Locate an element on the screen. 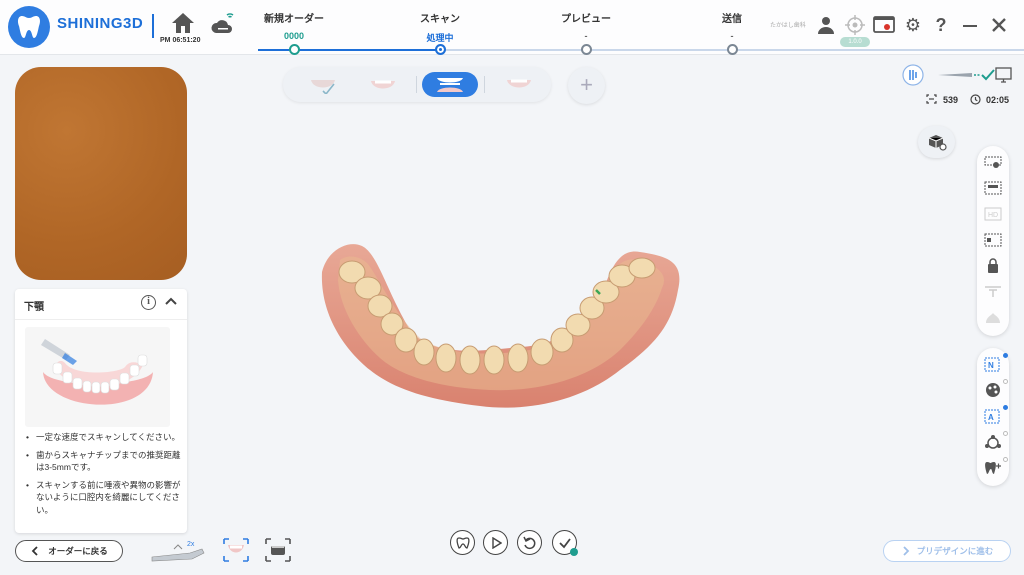 This screenshot has height=575, width=1024. svg-text: HD is located at coordinates (993, 215).